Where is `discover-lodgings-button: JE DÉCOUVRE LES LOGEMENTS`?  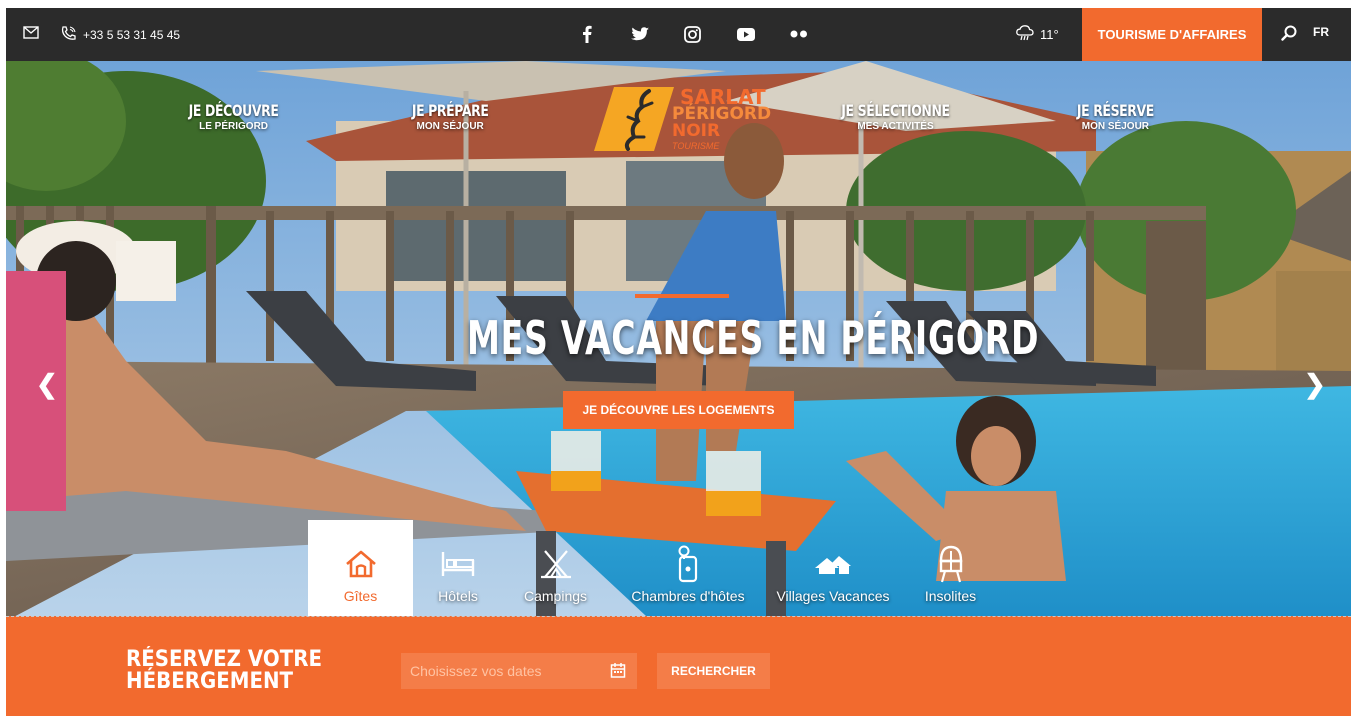
discover-lodgings-button: JE DÉCOUVRE LES LOGEMENTS is located at coordinates (678, 410).